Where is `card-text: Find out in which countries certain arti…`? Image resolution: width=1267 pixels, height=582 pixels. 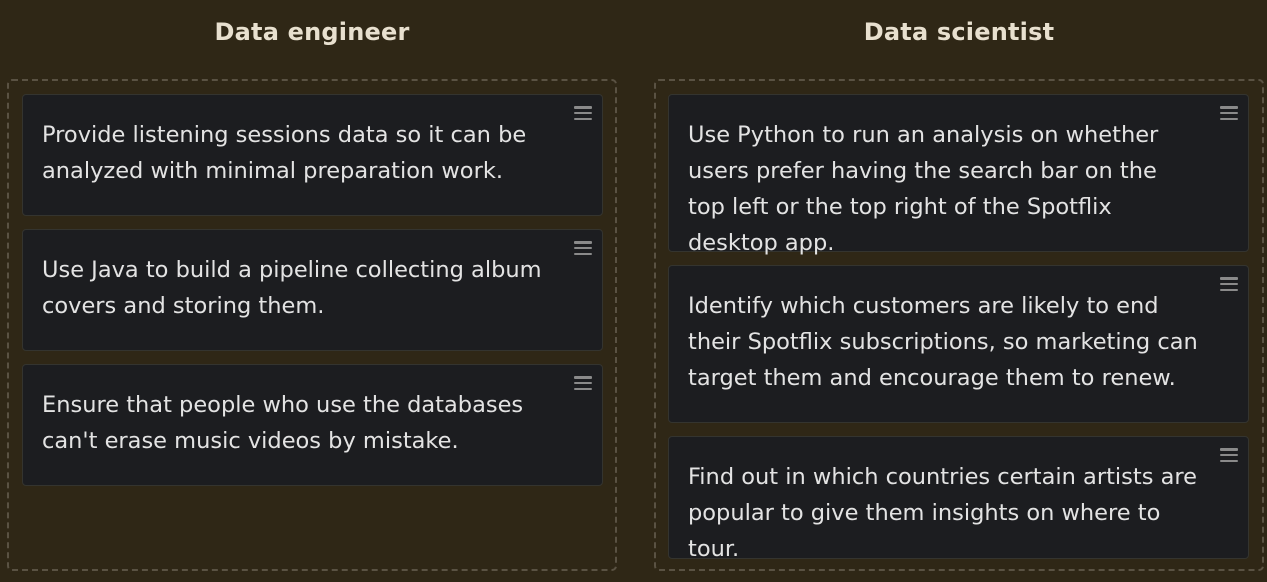 card-text: Find out in which countries certain arti… is located at coordinates (942, 513).